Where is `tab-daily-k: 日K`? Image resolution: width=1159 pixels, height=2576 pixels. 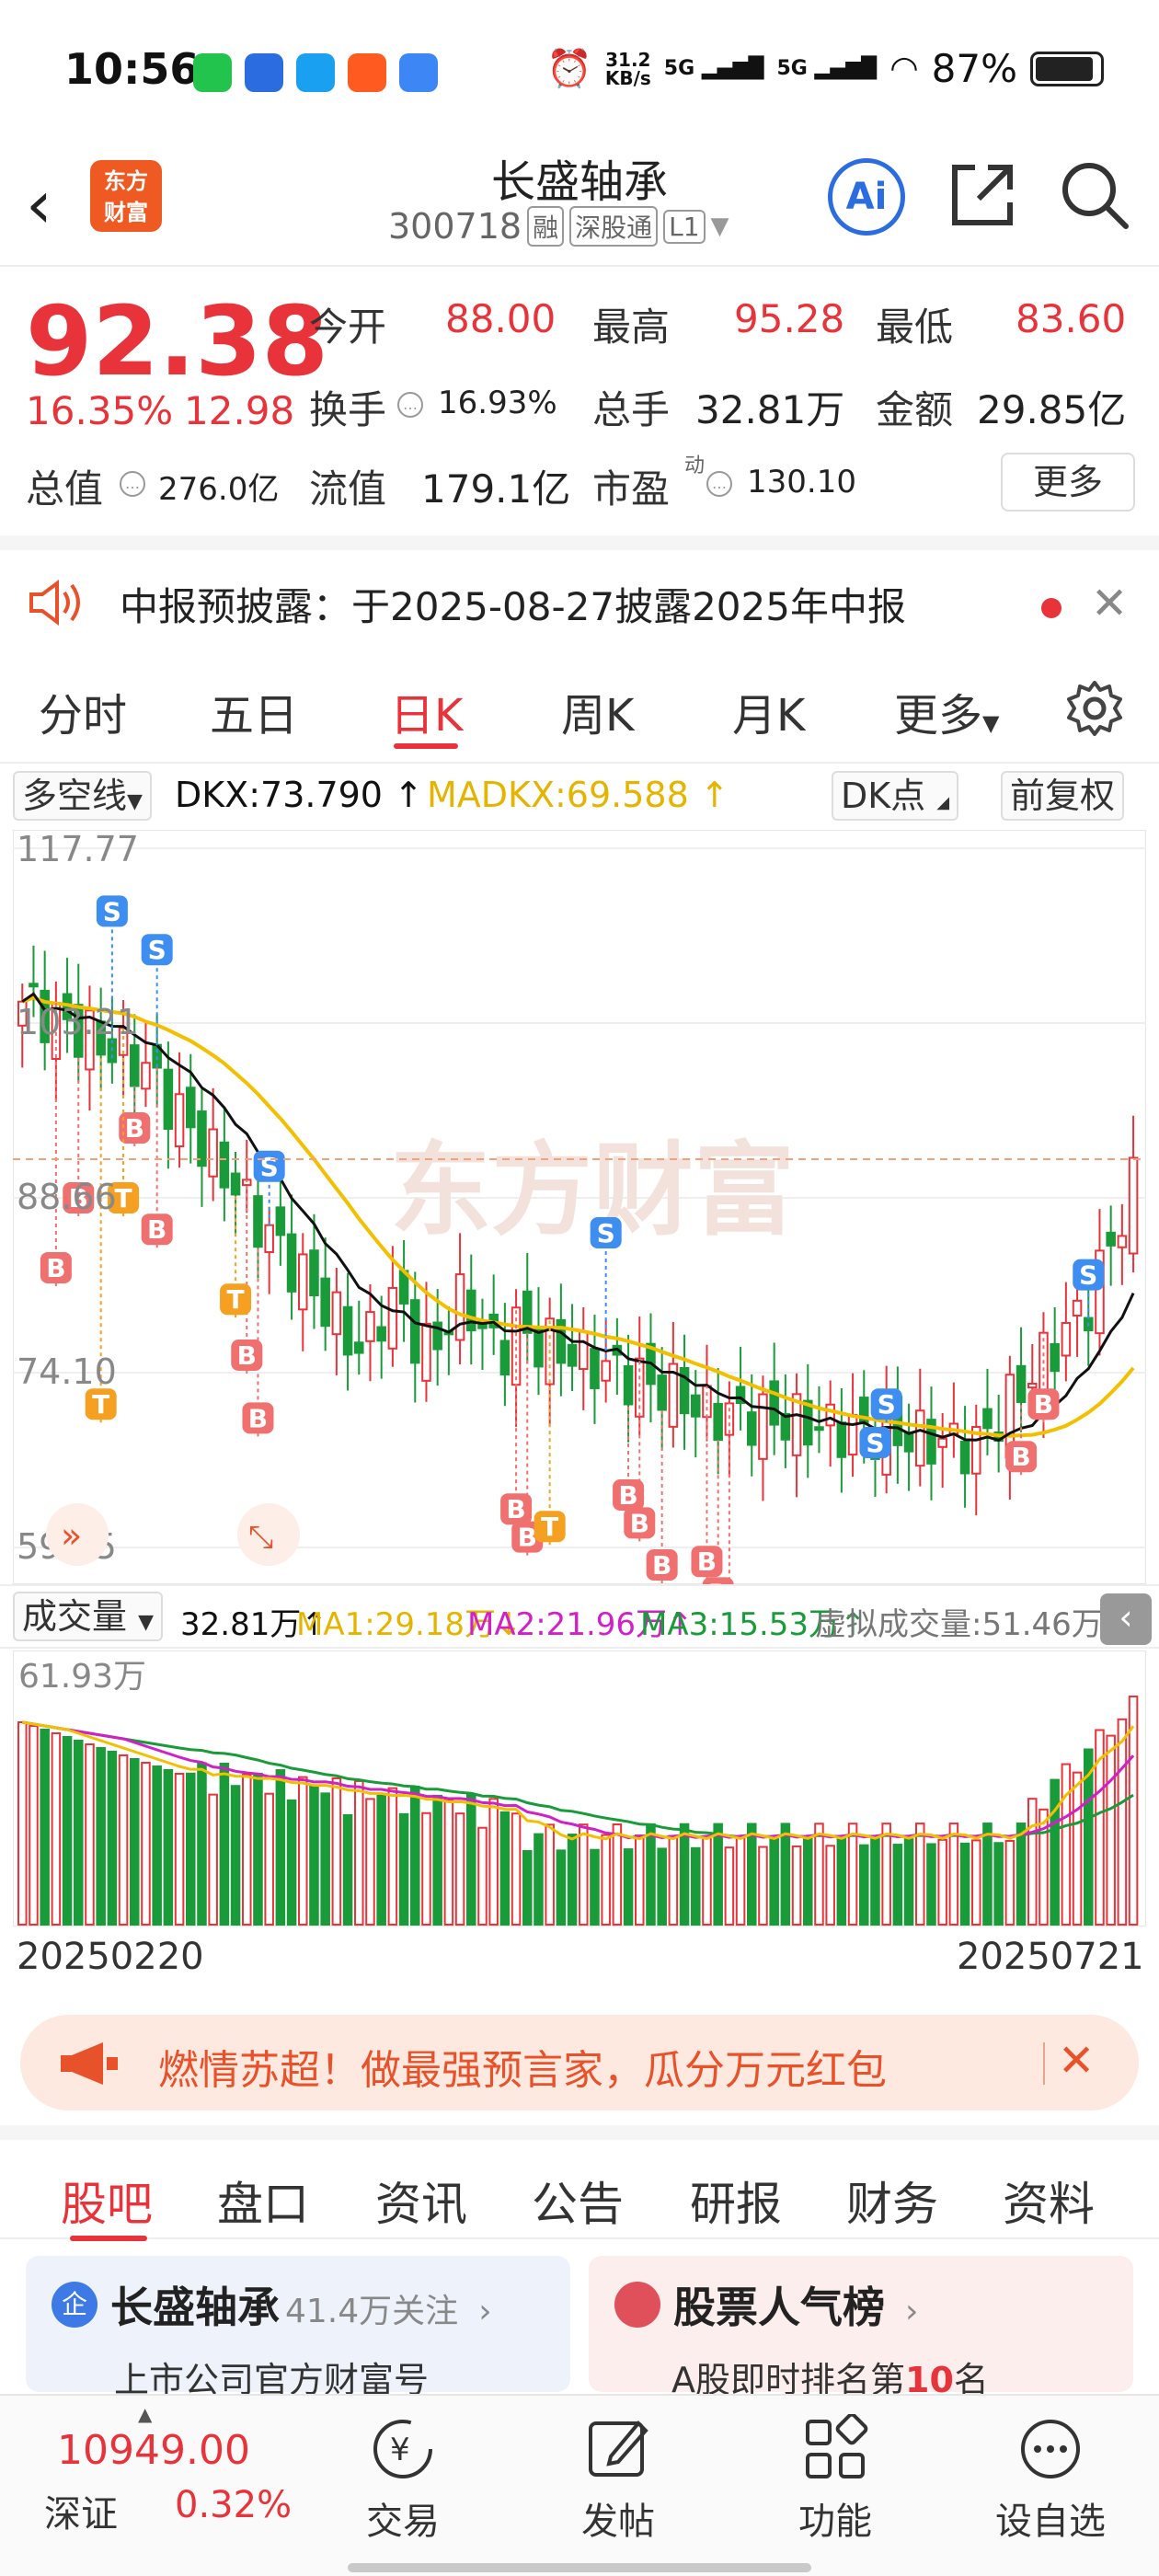 tab-daily-k: 日K is located at coordinates (426, 711).